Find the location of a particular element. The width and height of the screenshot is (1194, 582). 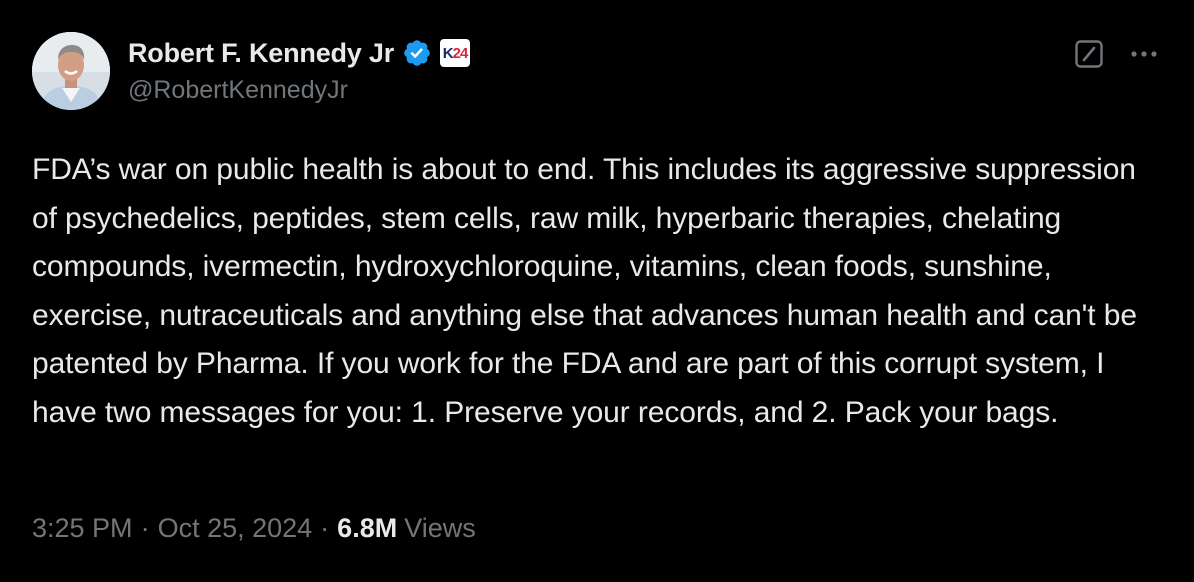

author-avatar is located at coordinates (71, 71).